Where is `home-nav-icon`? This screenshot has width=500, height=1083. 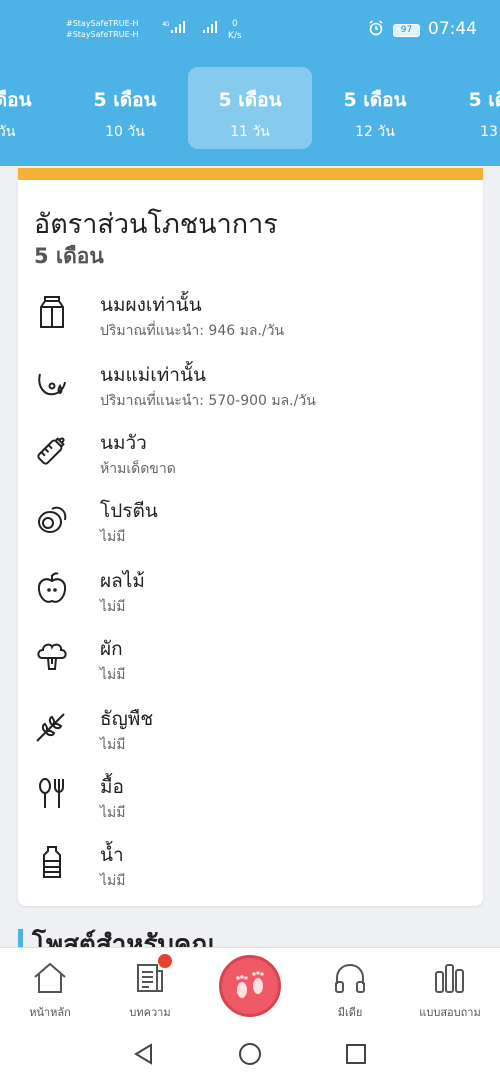 home-nav-icon is located at coordinates (250, 1056).